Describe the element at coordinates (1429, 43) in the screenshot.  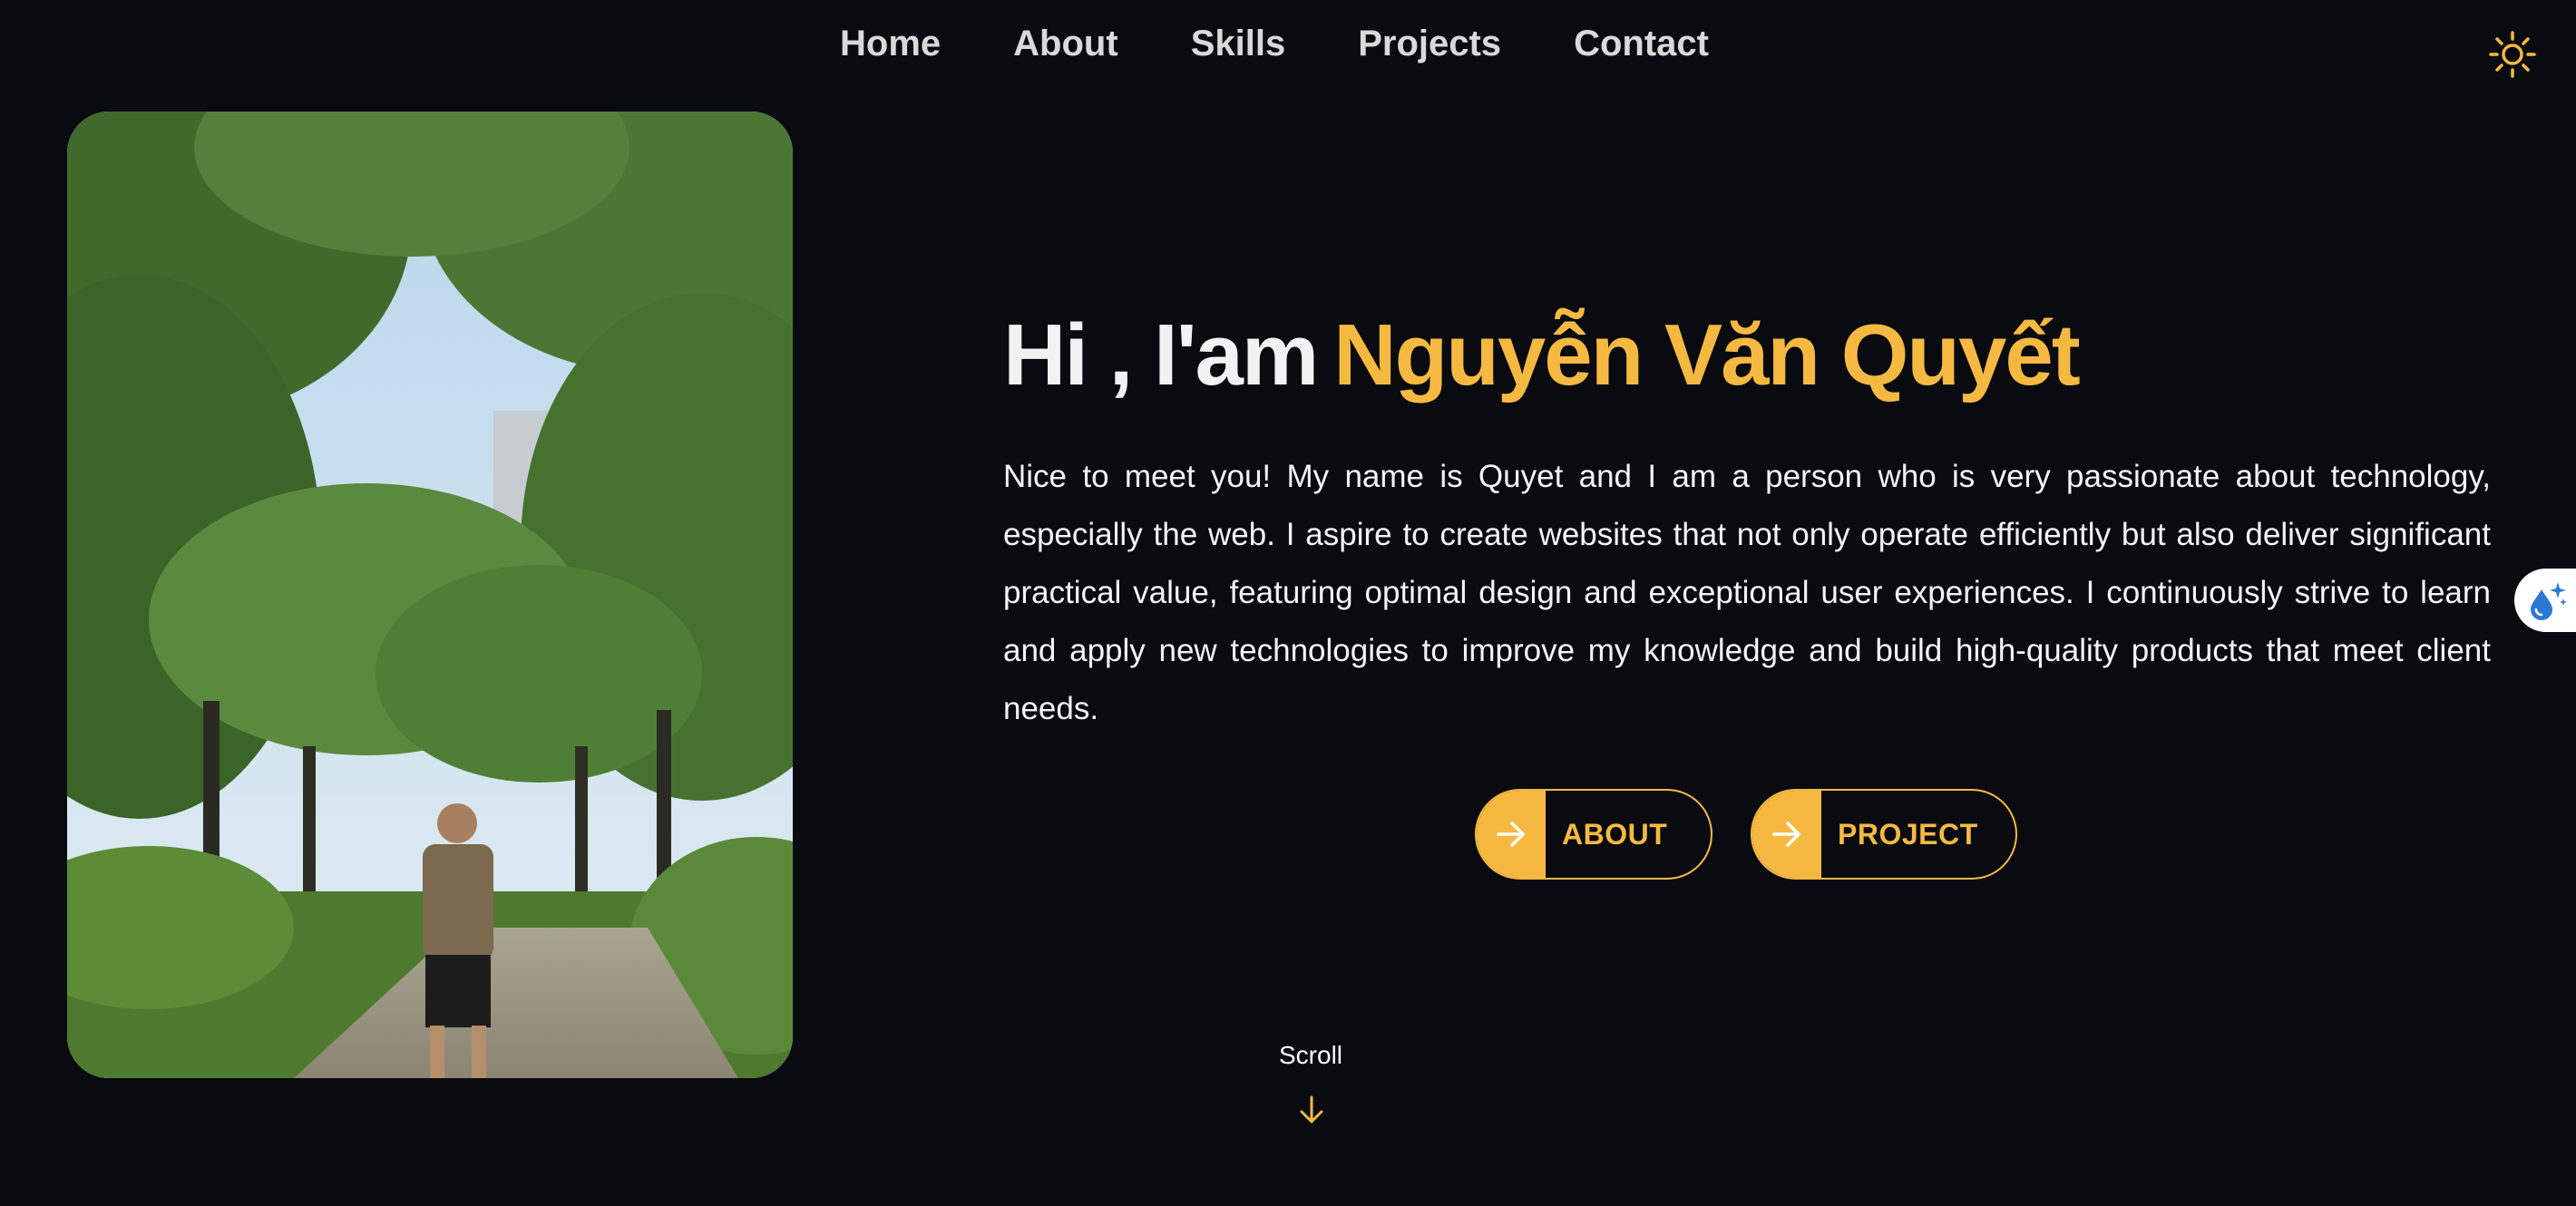
I see `nav-projects: Projects` at that location.